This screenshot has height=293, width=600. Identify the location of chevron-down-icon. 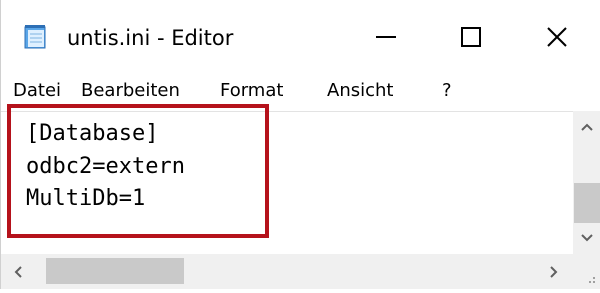
(587, 238).